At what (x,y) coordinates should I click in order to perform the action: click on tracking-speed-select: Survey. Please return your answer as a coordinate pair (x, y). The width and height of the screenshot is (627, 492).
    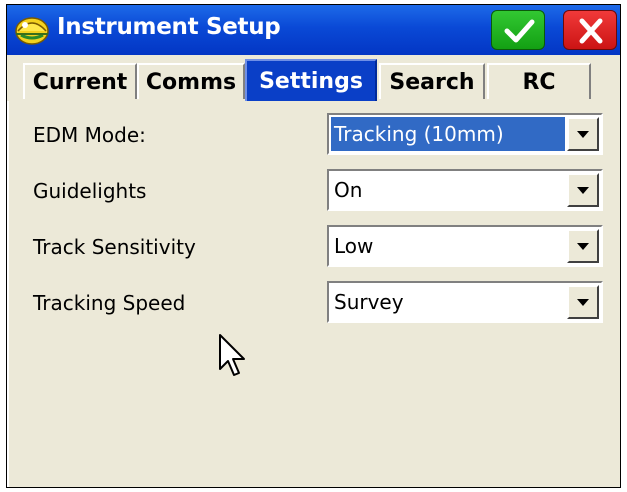
    Looking at the image, I should click on (465, 302).